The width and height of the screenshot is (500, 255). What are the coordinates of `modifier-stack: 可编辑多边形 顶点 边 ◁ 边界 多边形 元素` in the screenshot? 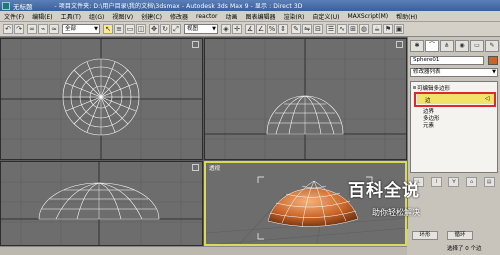 It's located at (454, 127).